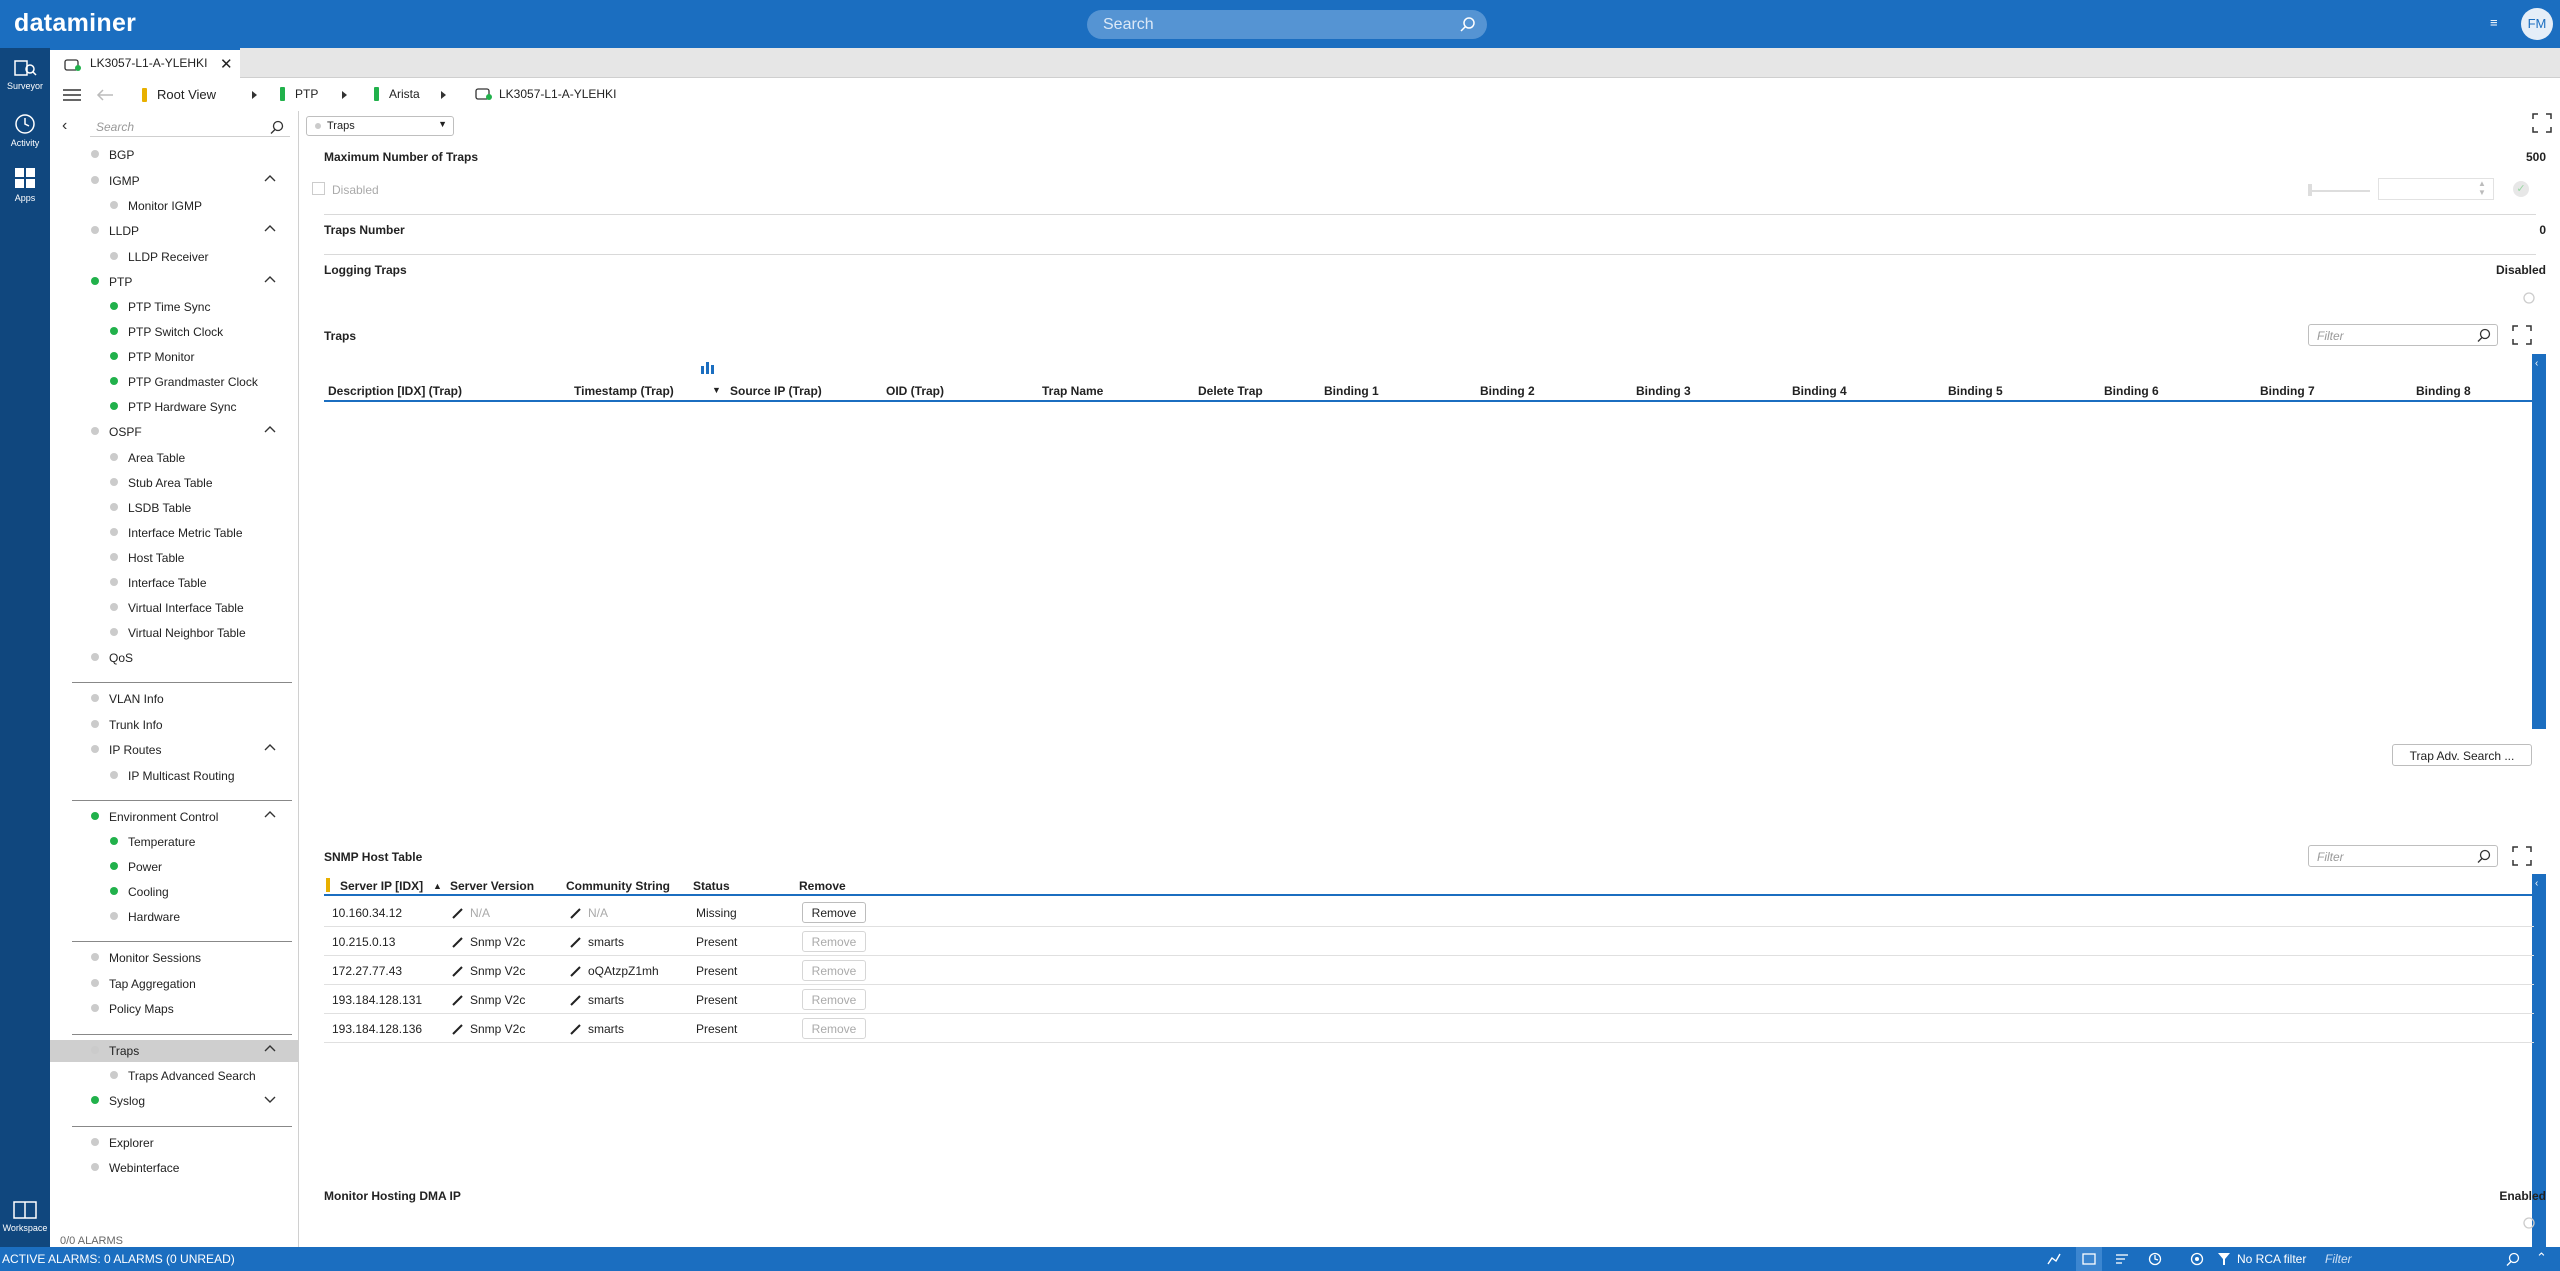  I want to click on traps-column-header: Timestamp (Trap), so click(624, 391).